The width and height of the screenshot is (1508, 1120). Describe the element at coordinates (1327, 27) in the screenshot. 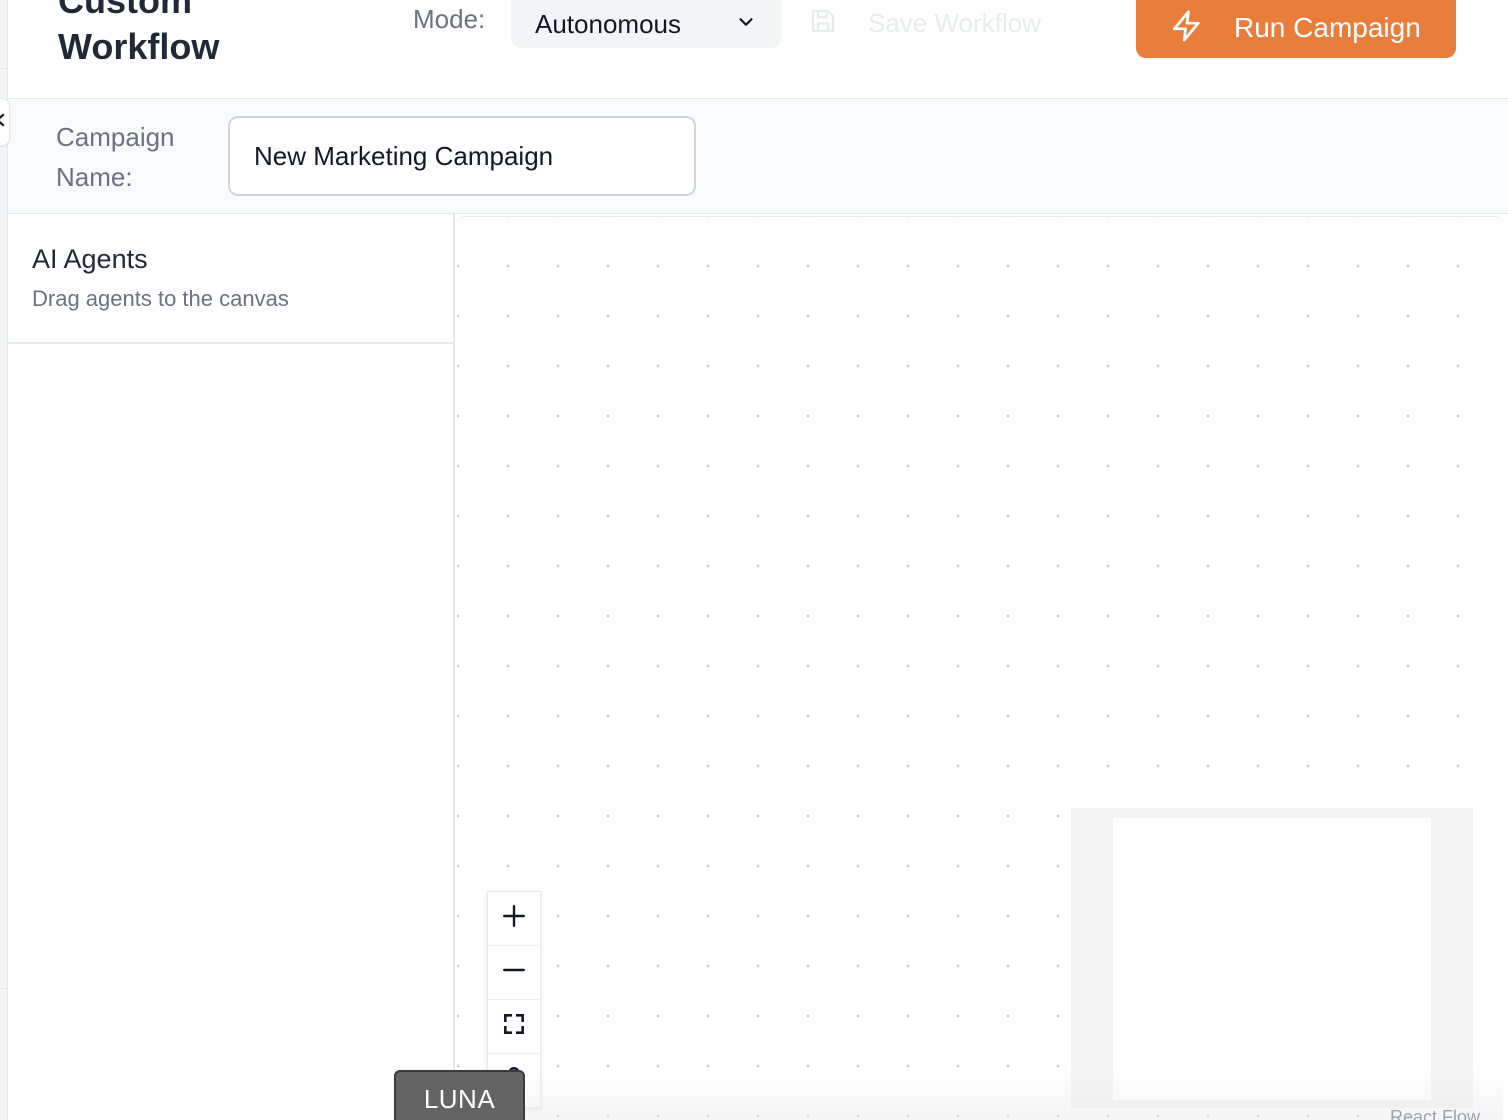

I see `run-campaign-label: Run Campaign` at that location.